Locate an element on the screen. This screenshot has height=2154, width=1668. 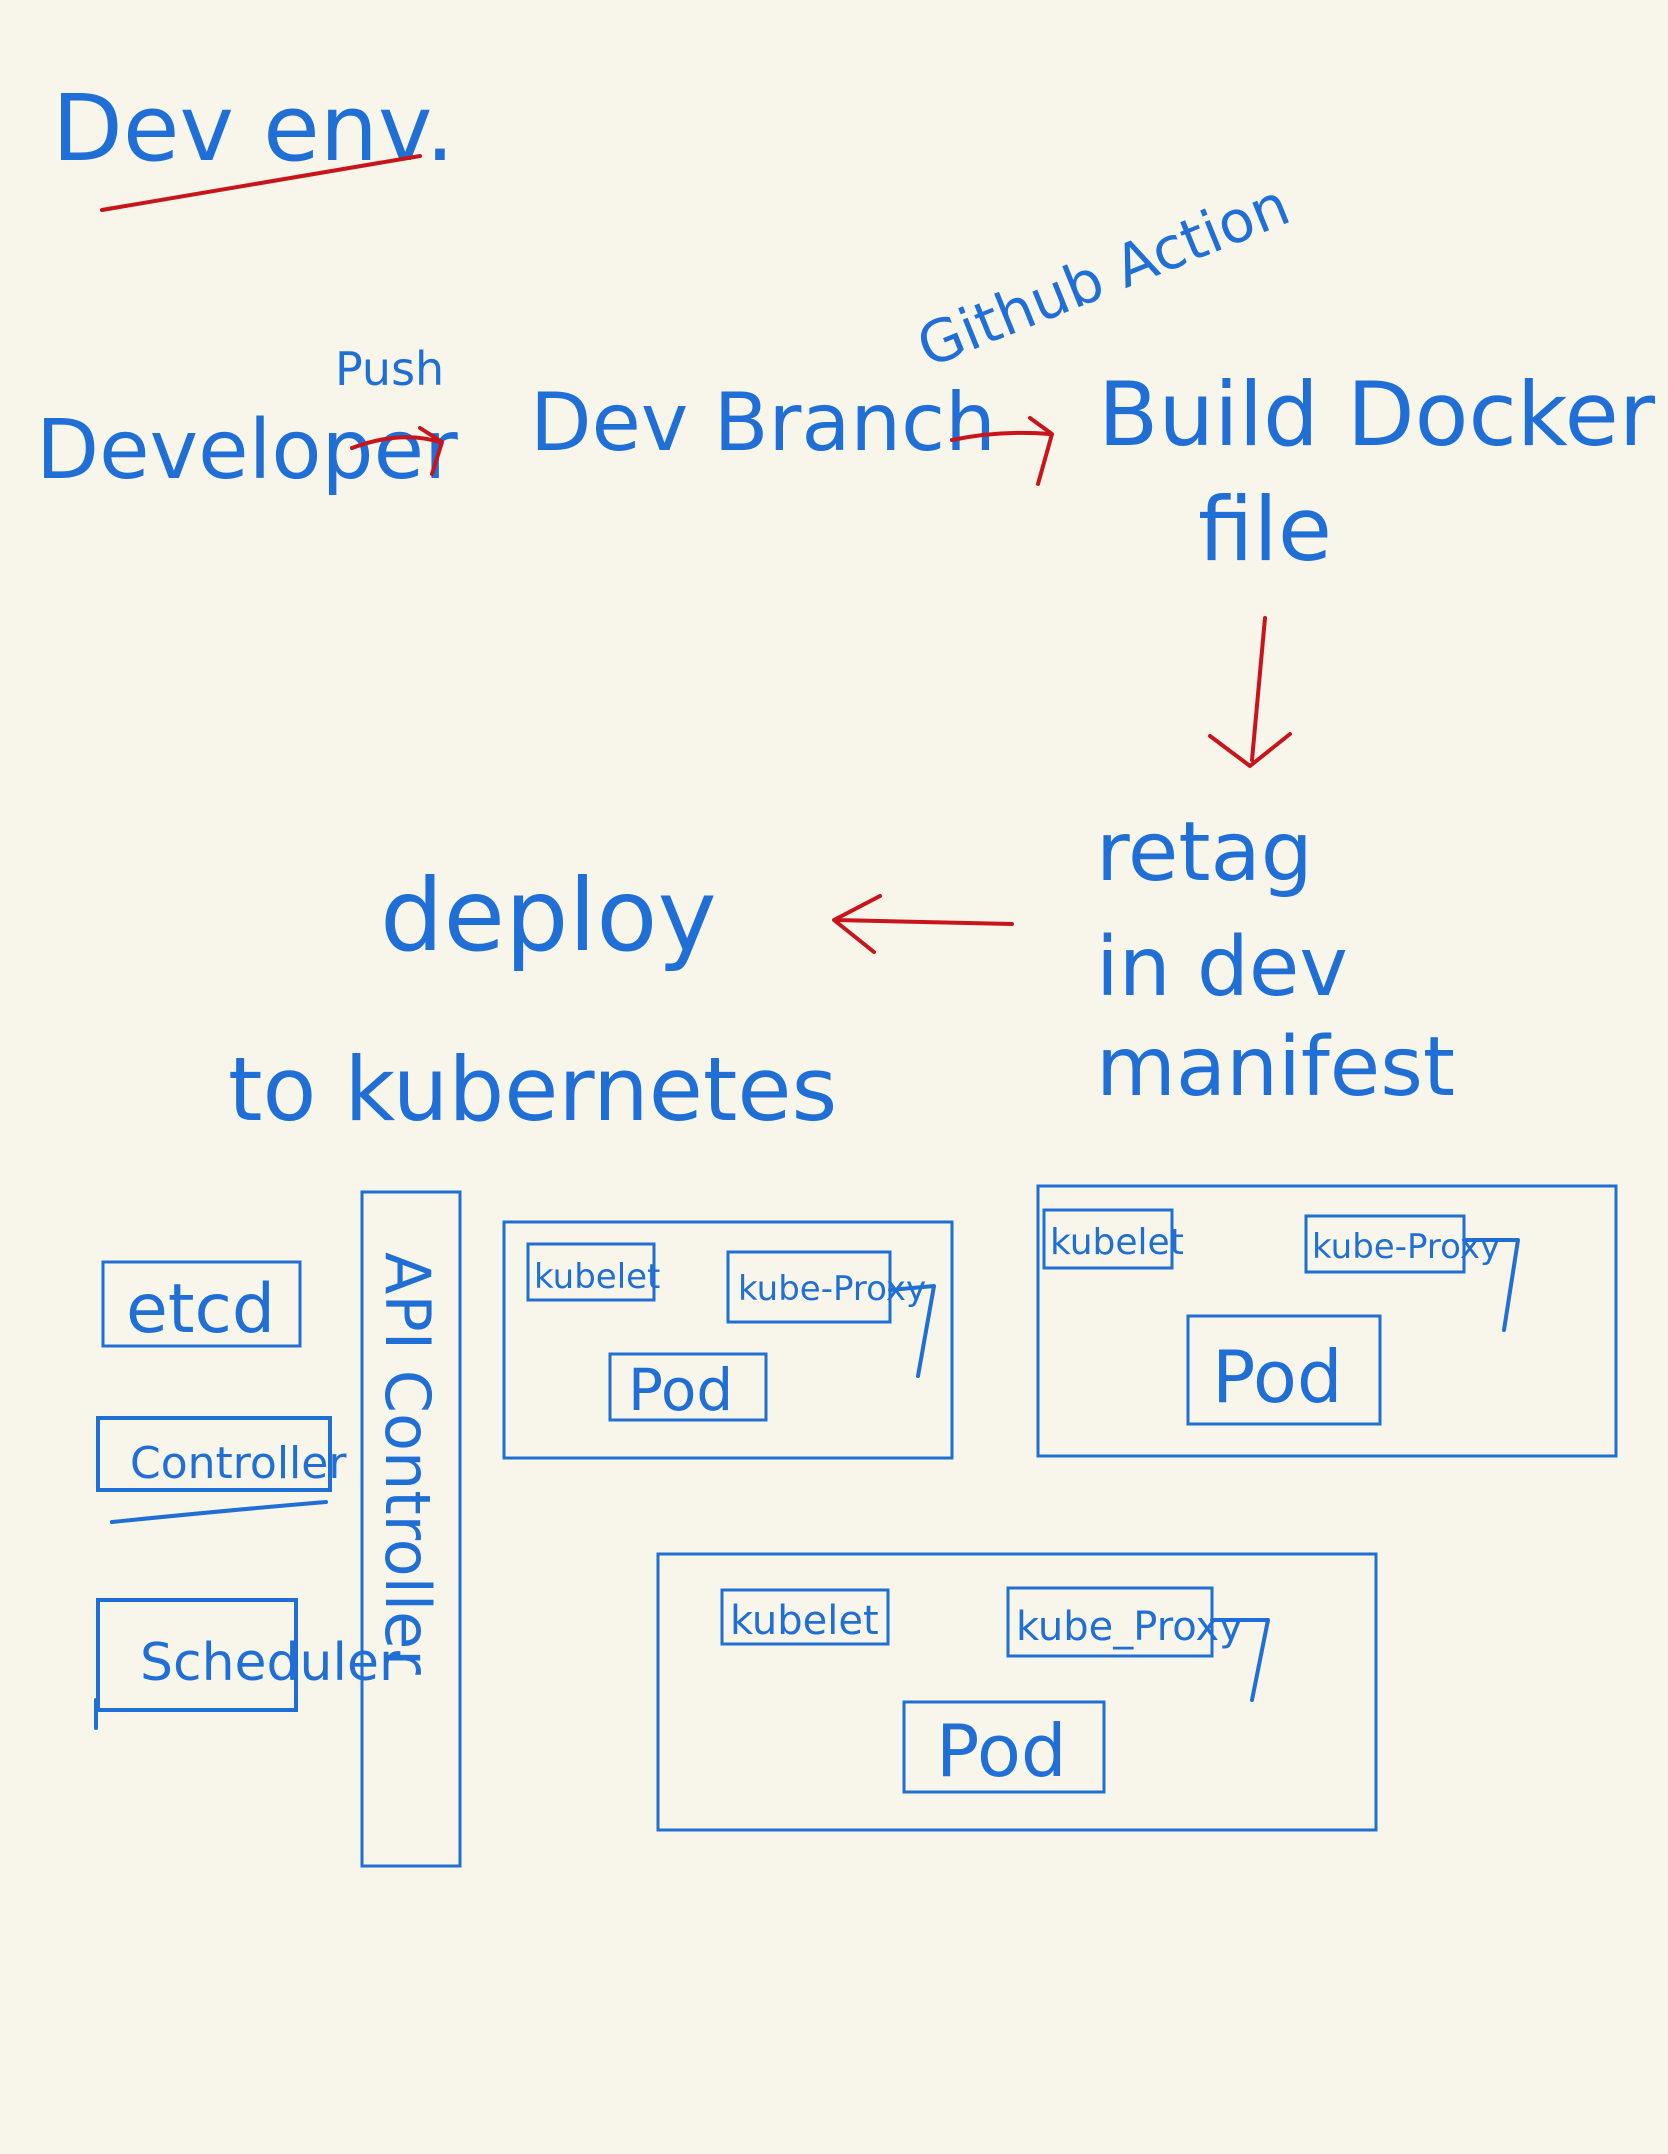
node-3-pod-label: Pod is located at coordinates (1001, 1751).